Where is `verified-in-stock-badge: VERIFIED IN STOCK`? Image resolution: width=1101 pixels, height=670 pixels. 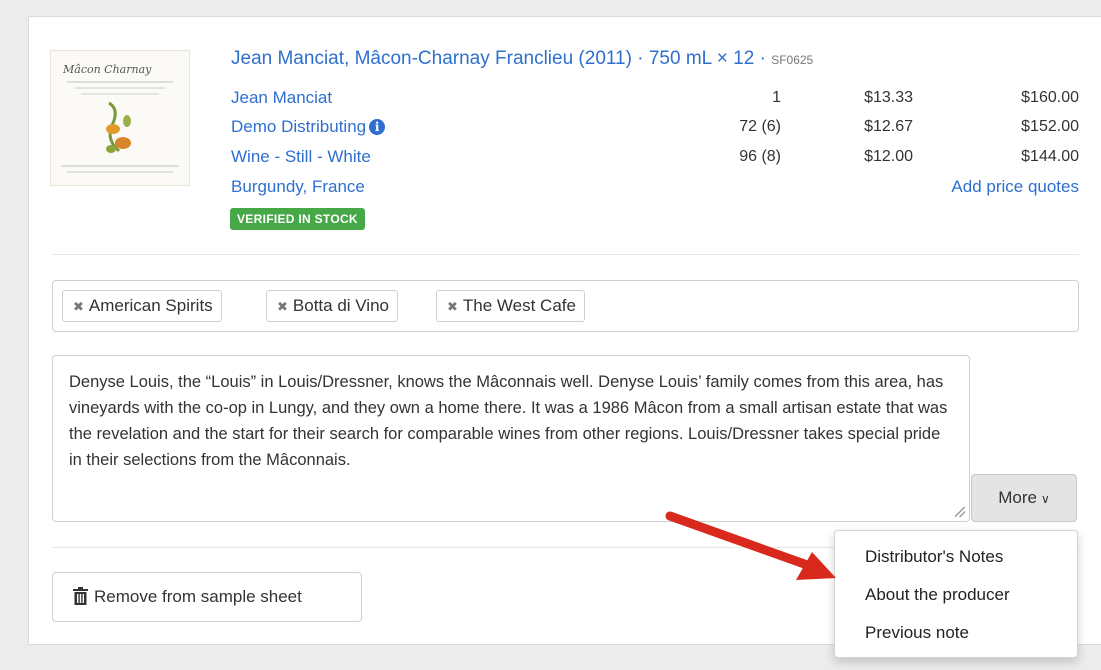
verified-in-stock-badge: VERIFIED IN STOCK is located at coordinates (297, 219).